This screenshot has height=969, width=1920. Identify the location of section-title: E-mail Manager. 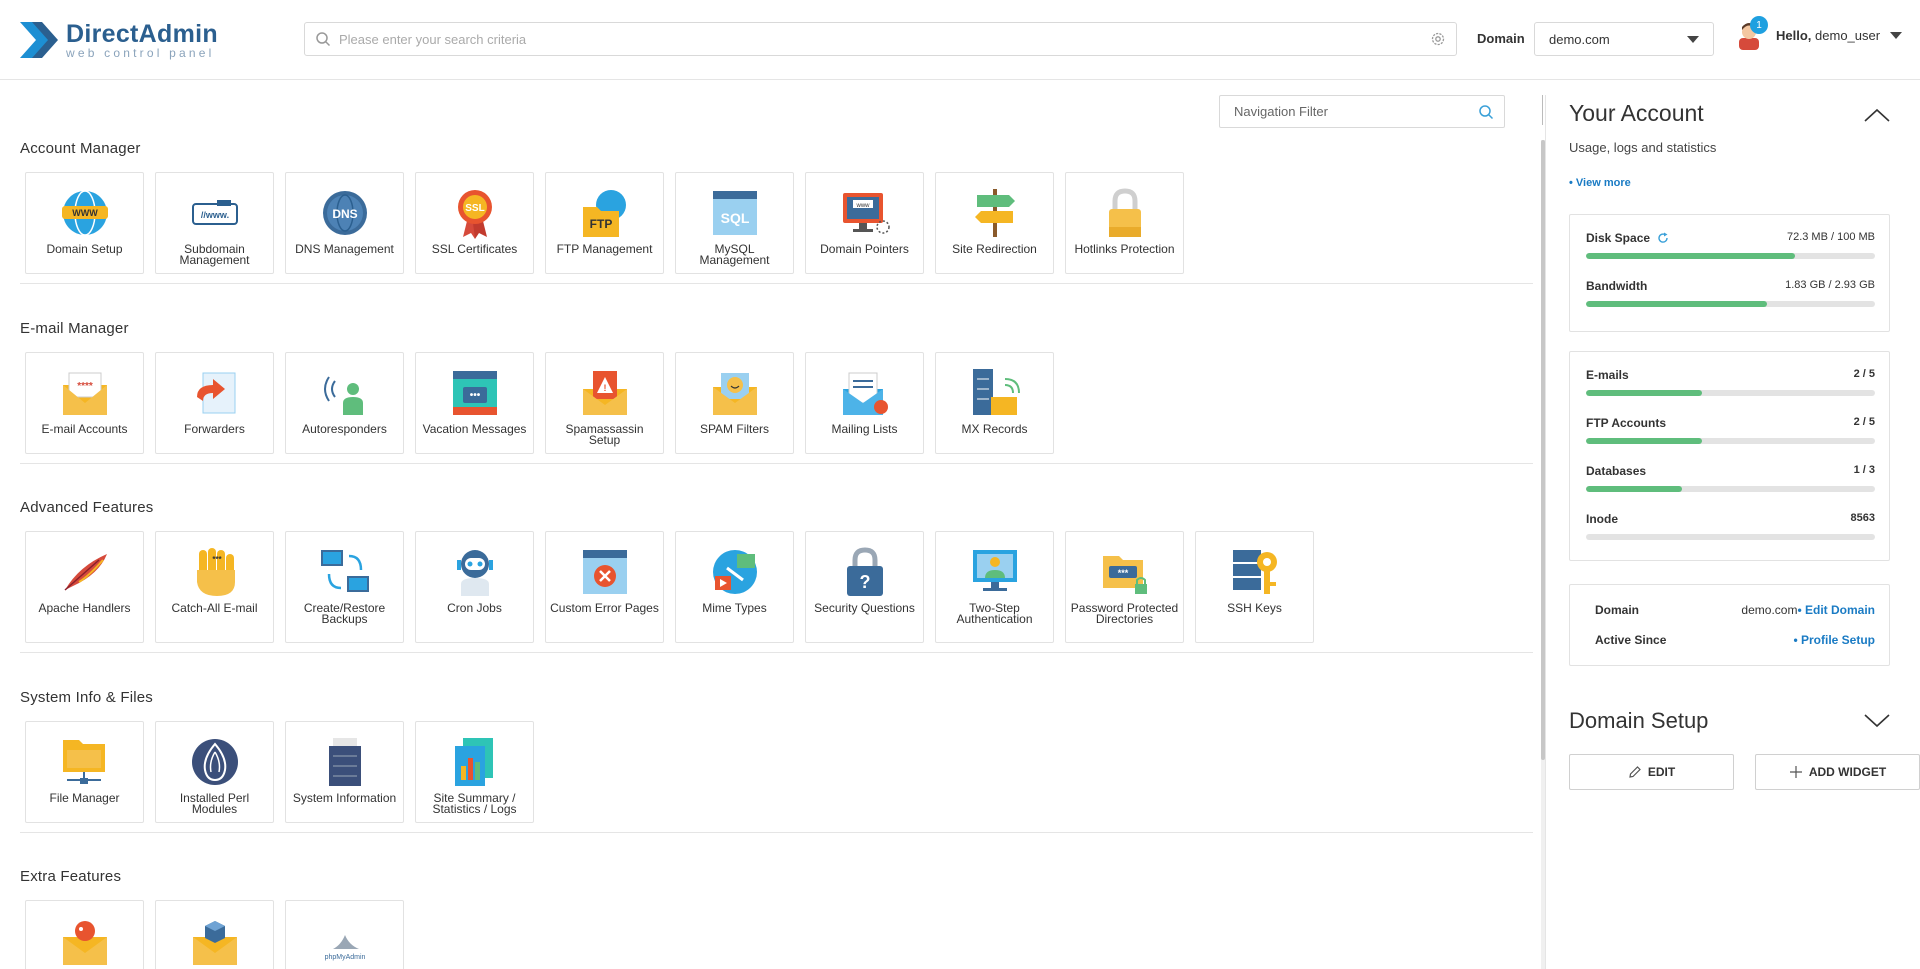
(74, 328).